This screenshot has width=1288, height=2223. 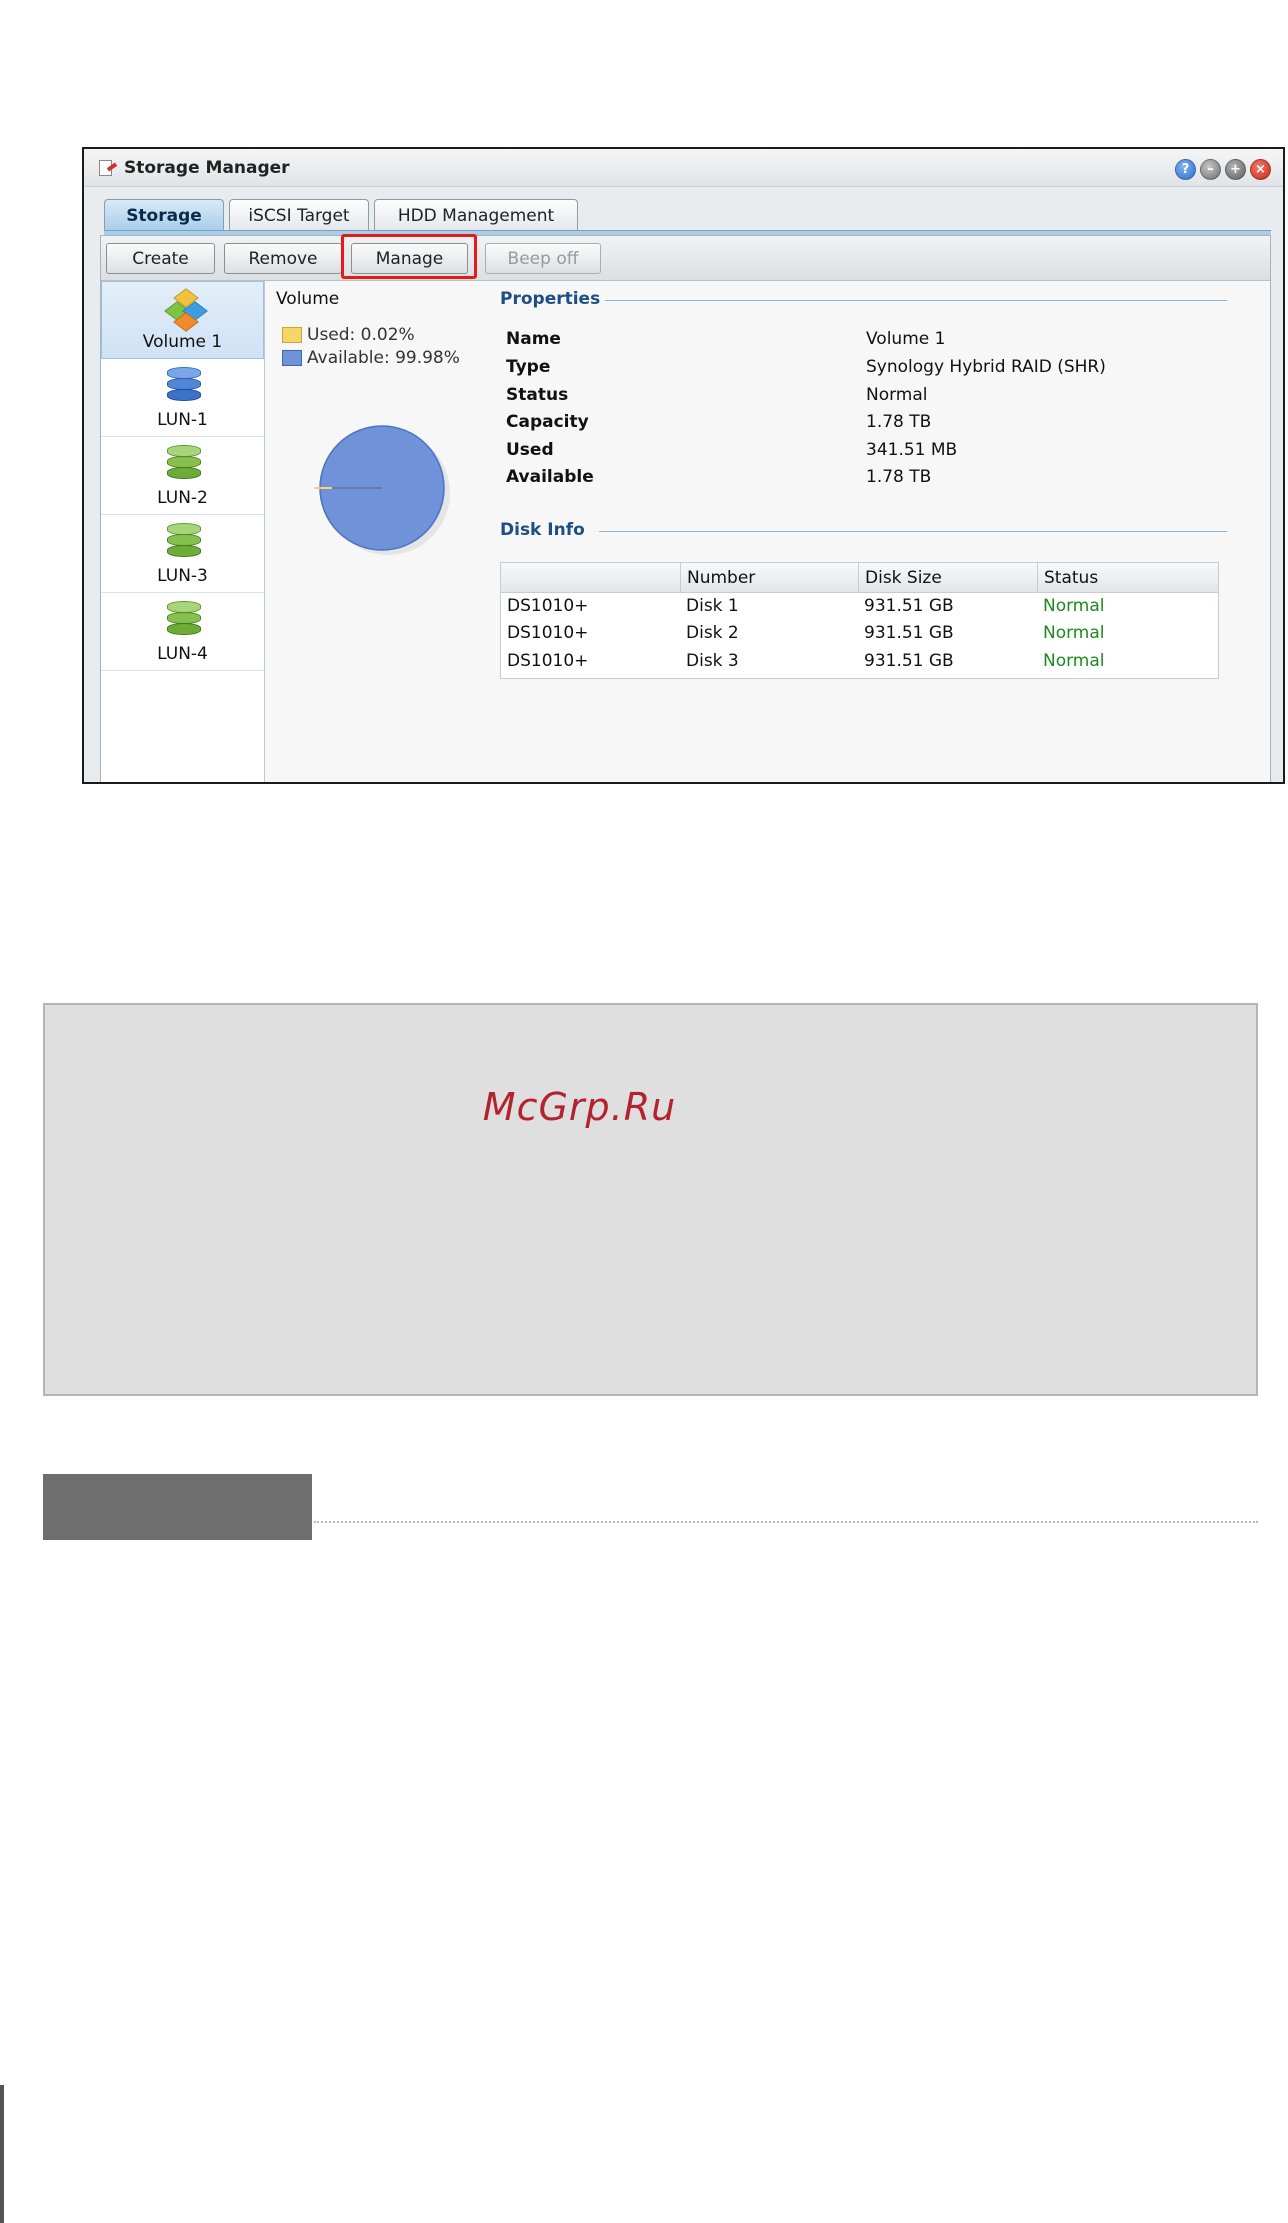 I want to click on minimize-icon: –, so click(x=1210, y=169).